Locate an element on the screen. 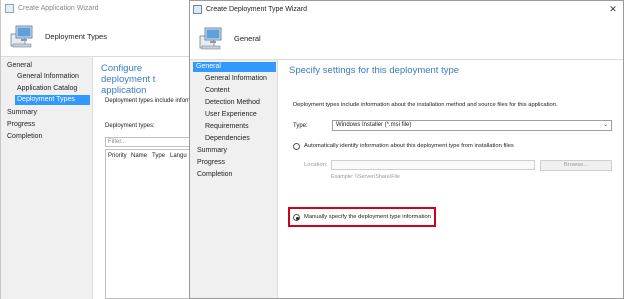  back-window-titlebar: Create Application Wizard is located at coordinates (96, 8).